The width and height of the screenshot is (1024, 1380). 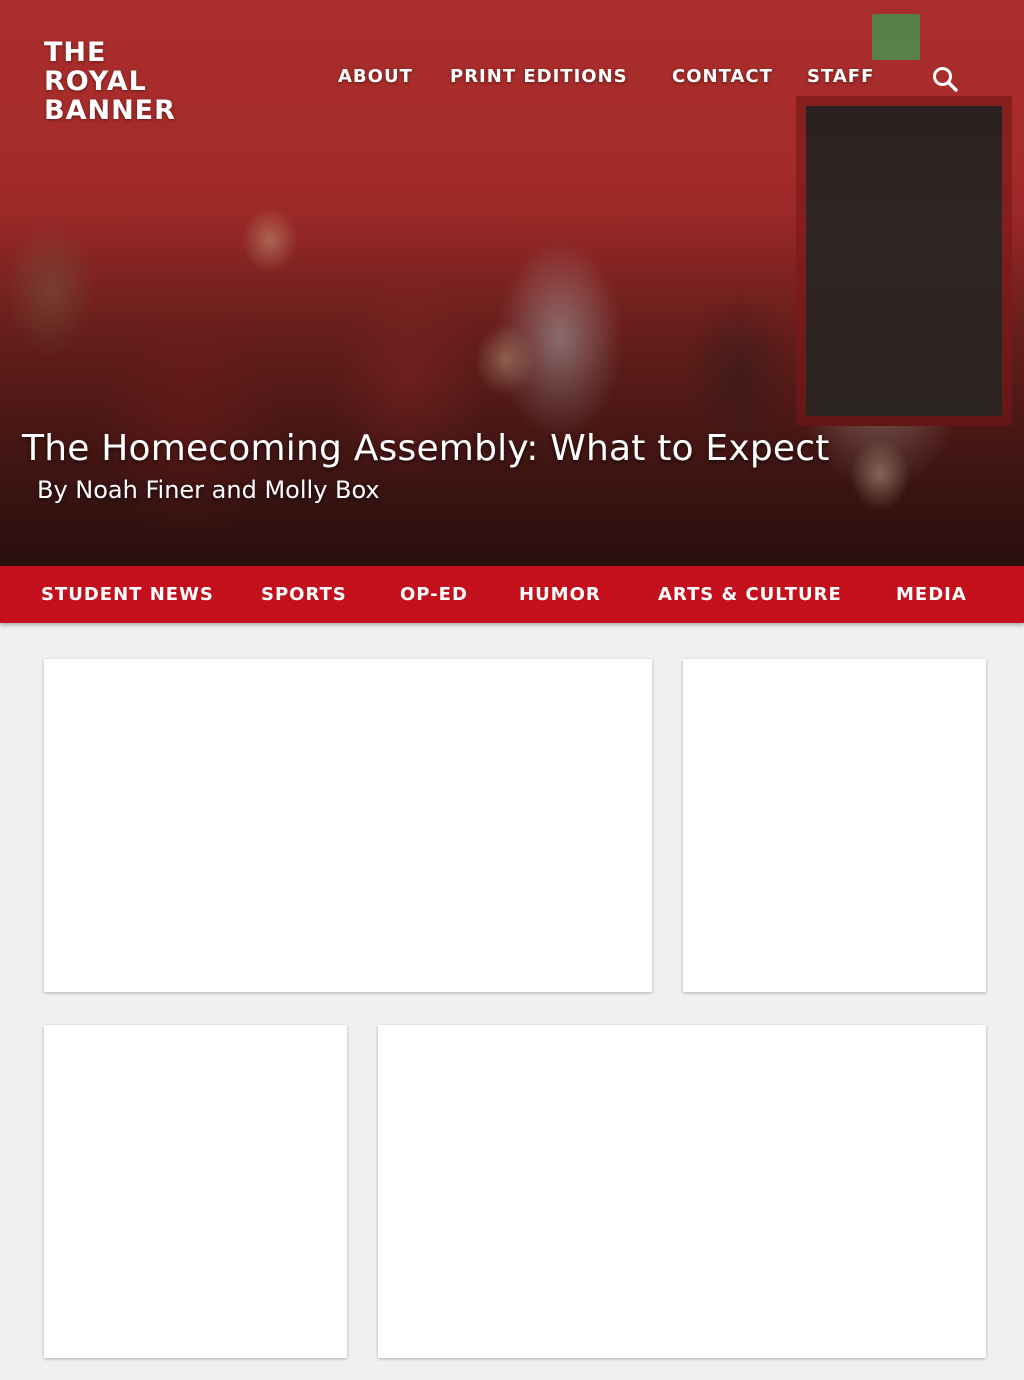 What do you see at coordinates (127, 594) in the screenshot?
I see `category-student-news: STUDENT NEWS` at bounding box center [127, 594].